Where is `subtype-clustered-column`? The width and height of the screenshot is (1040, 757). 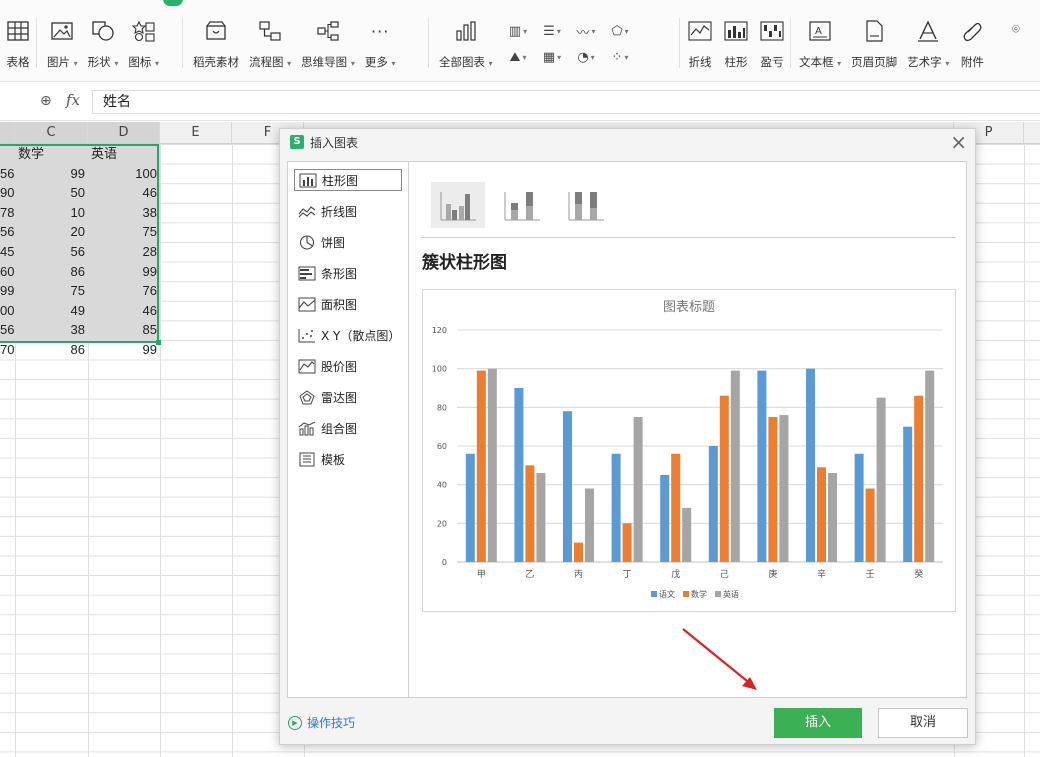 subtype-clustered-column is located at coordinates (458, 205).